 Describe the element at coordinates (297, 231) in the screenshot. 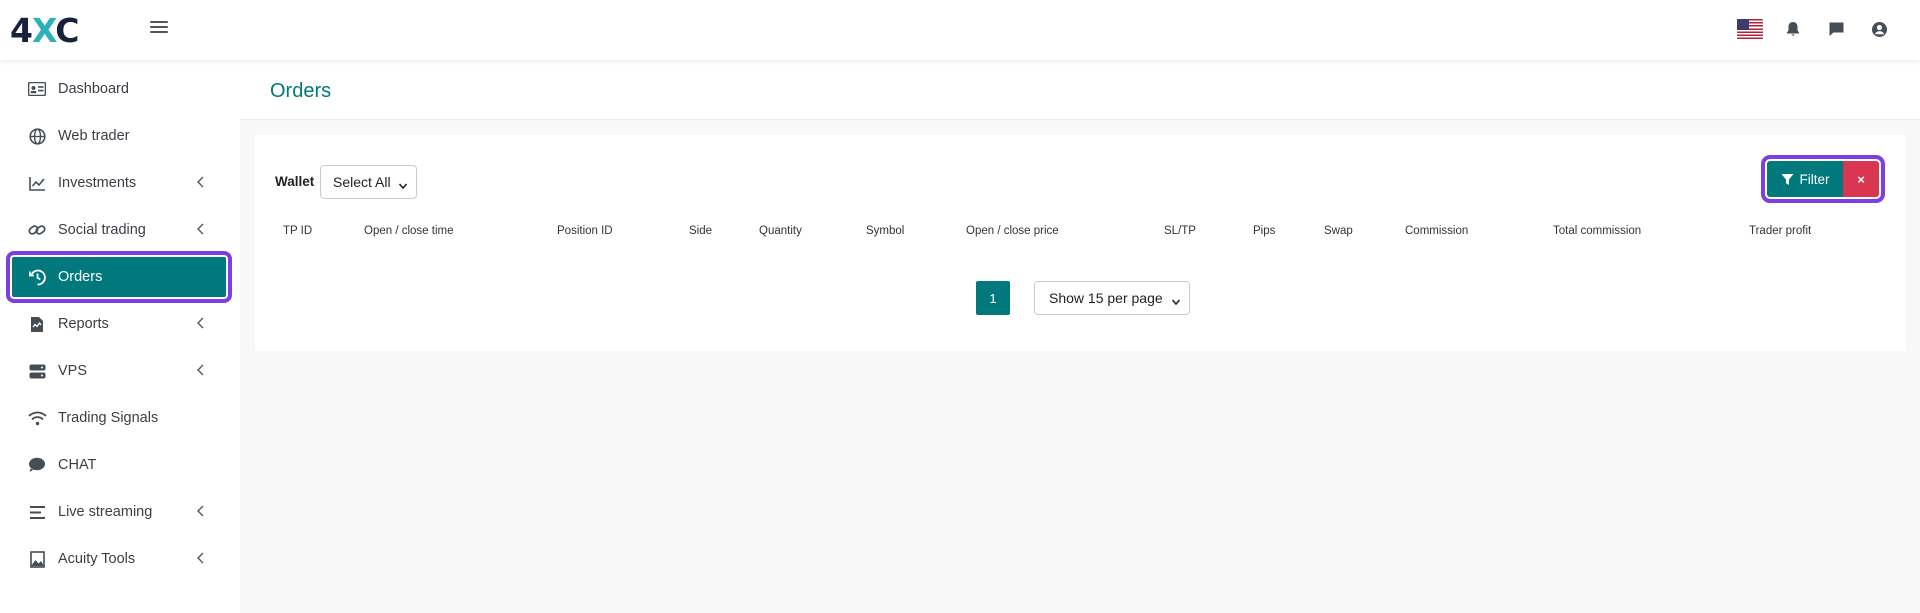

I see `column-header: TP ID` at that location.